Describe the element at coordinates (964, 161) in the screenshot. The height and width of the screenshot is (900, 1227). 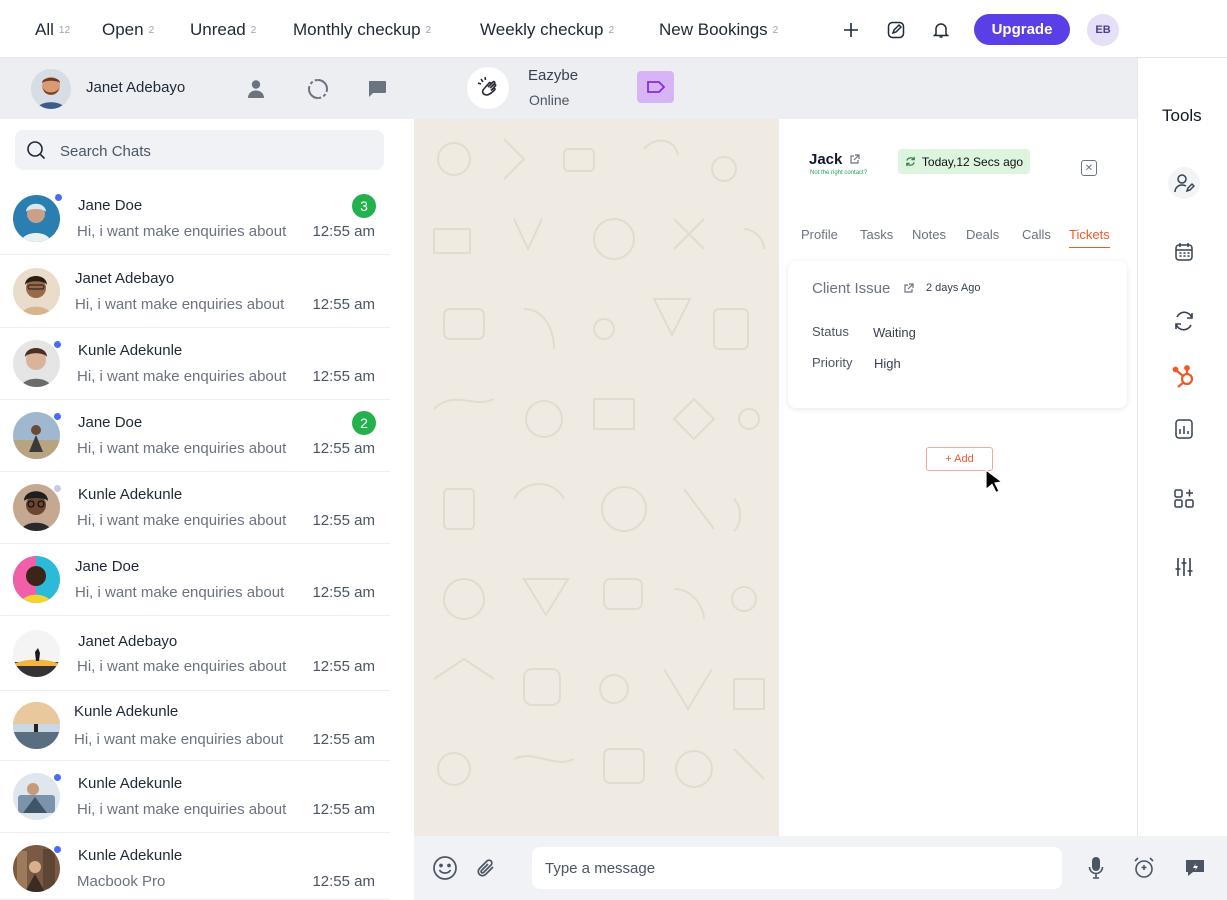
I see `sync-status-badge: Today,12 Secs ago` at that location.